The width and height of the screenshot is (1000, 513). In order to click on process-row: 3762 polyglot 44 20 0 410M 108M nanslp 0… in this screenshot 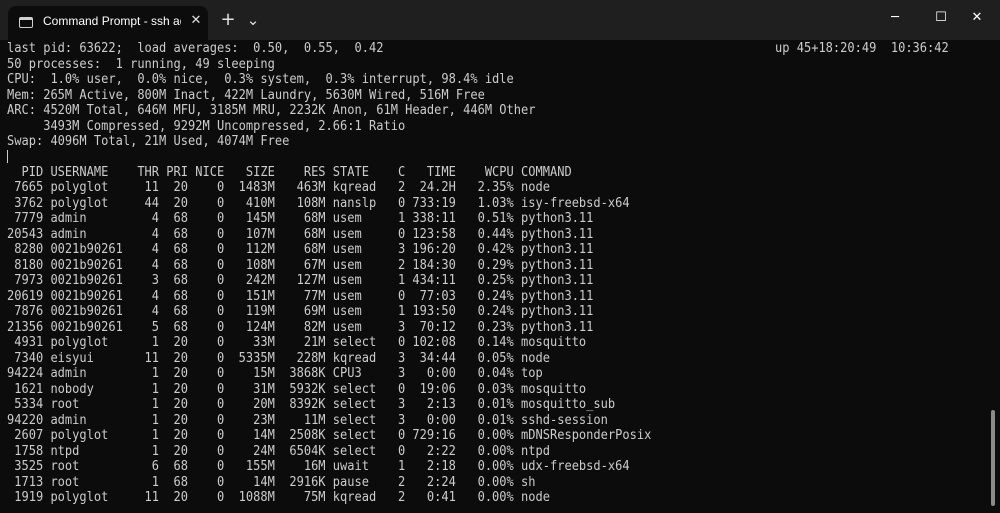, I will do `click(318, 203)`.